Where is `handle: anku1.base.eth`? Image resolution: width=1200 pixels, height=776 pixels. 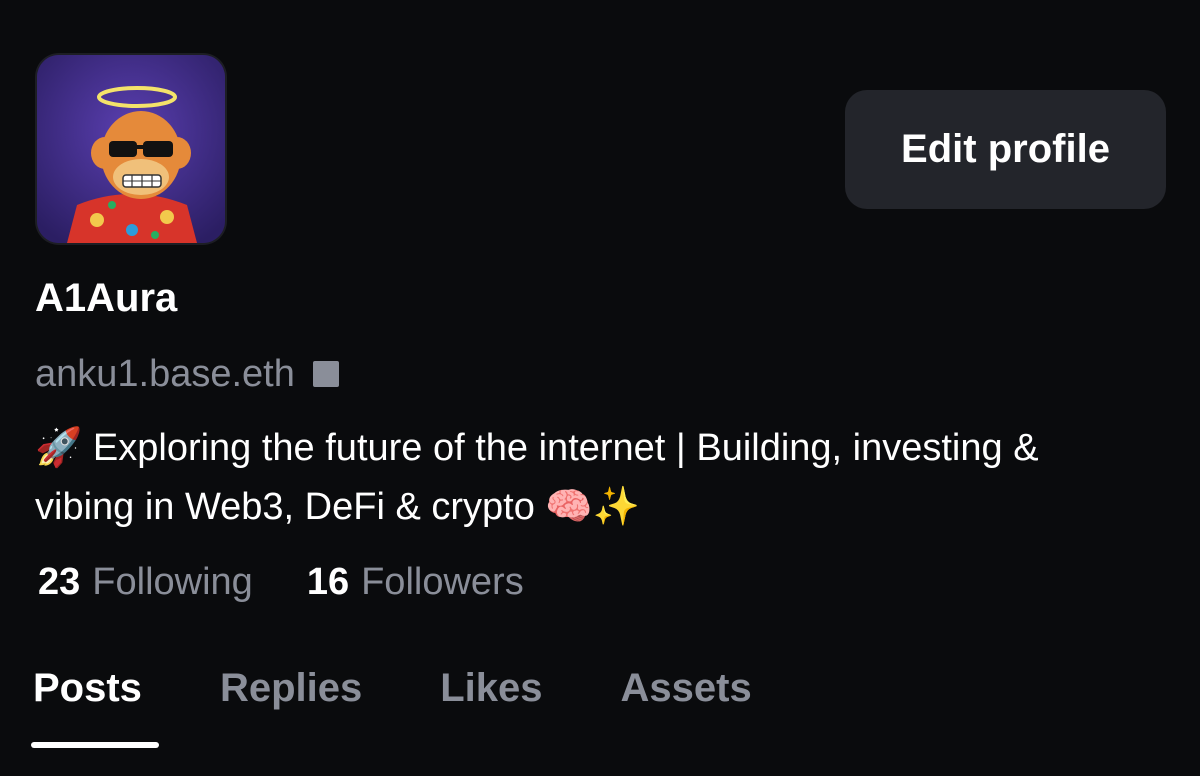 handle: anku1.base.eth is located at coordinates (165, 374).